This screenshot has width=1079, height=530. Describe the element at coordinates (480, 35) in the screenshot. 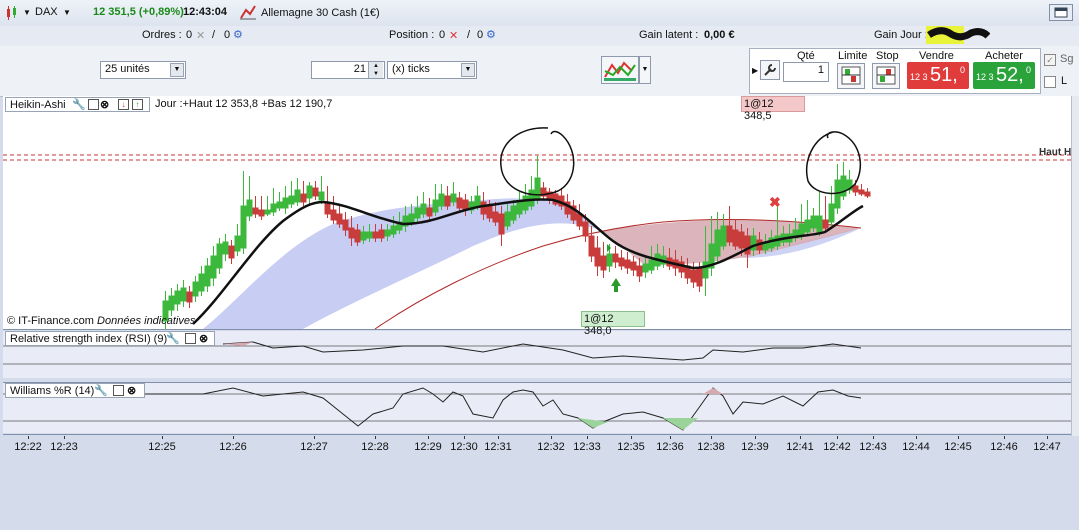

I see `position-count-b: 0` at that location.